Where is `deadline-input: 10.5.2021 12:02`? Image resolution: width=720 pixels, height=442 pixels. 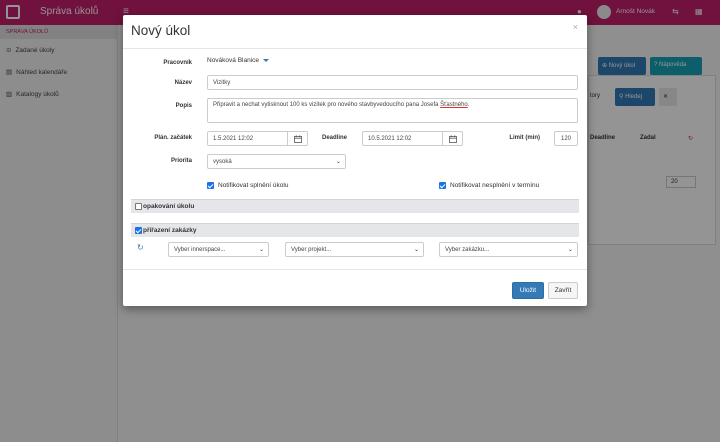
deadline-input: 10.5.2021 12:02 is located at coordinates (402, 138).